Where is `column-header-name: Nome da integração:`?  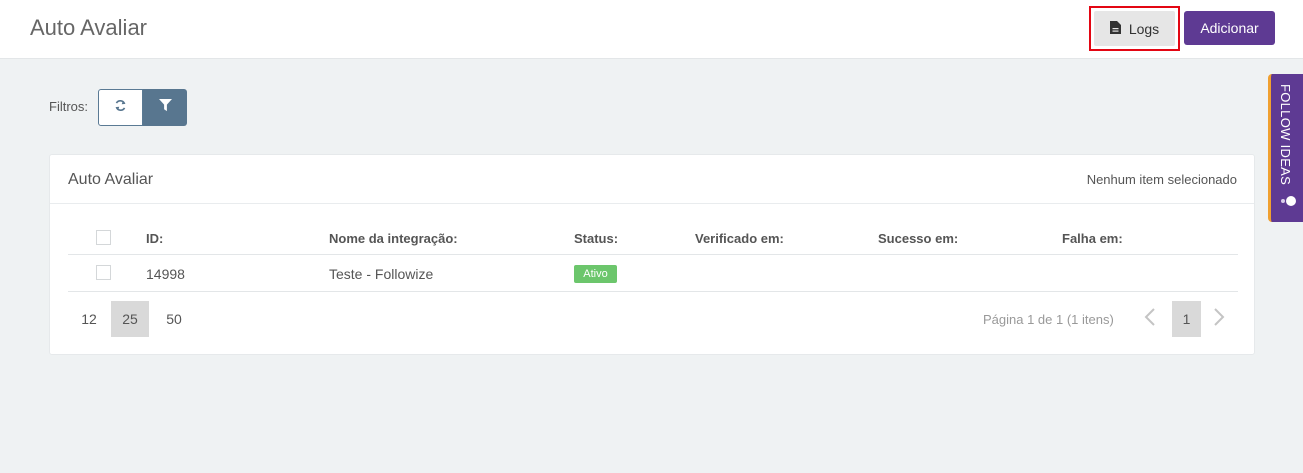 column-header-name: Nome da integração: is located at coordinates (393, 238).